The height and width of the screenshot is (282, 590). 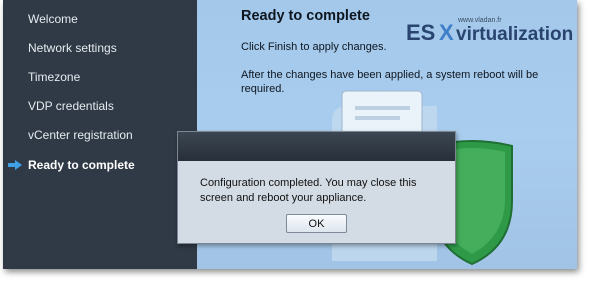 What do you see at coordinates (15, 165) in the screenshot?
I see `arrow-right-icon` at bounding box center [15, 165].